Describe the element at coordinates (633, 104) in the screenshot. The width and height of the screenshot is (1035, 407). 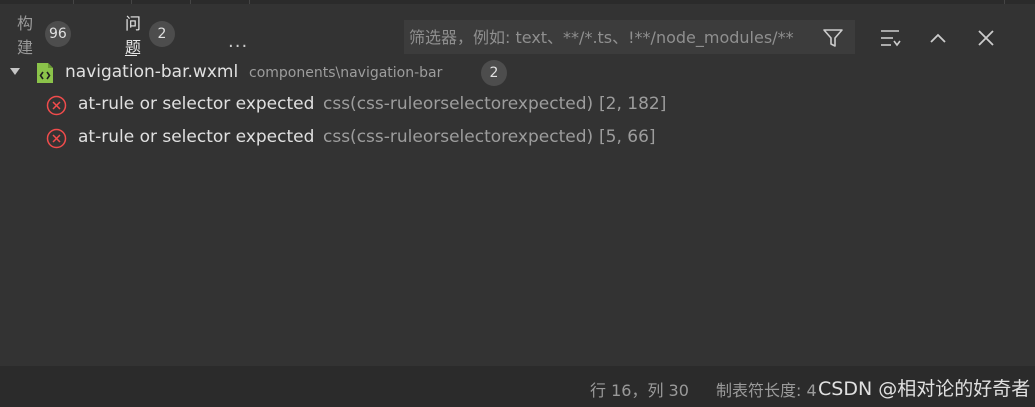
I see `problem-position: [2, 182]` at that location.